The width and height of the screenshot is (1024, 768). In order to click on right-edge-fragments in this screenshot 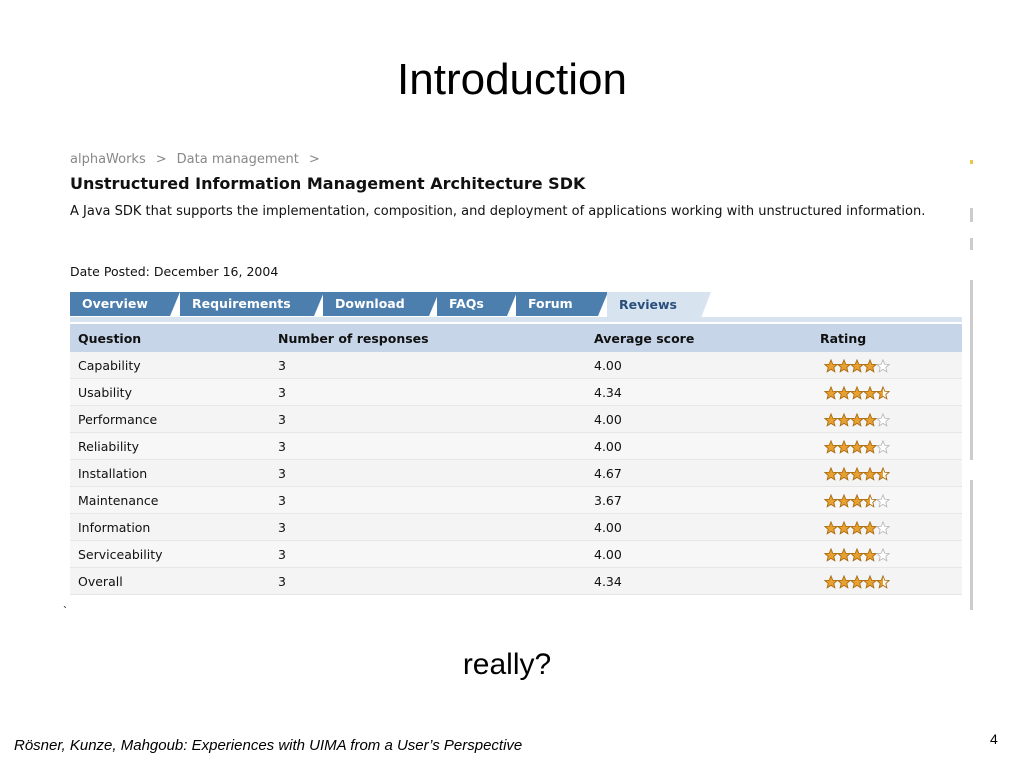, I will do `click(971, 380)`.